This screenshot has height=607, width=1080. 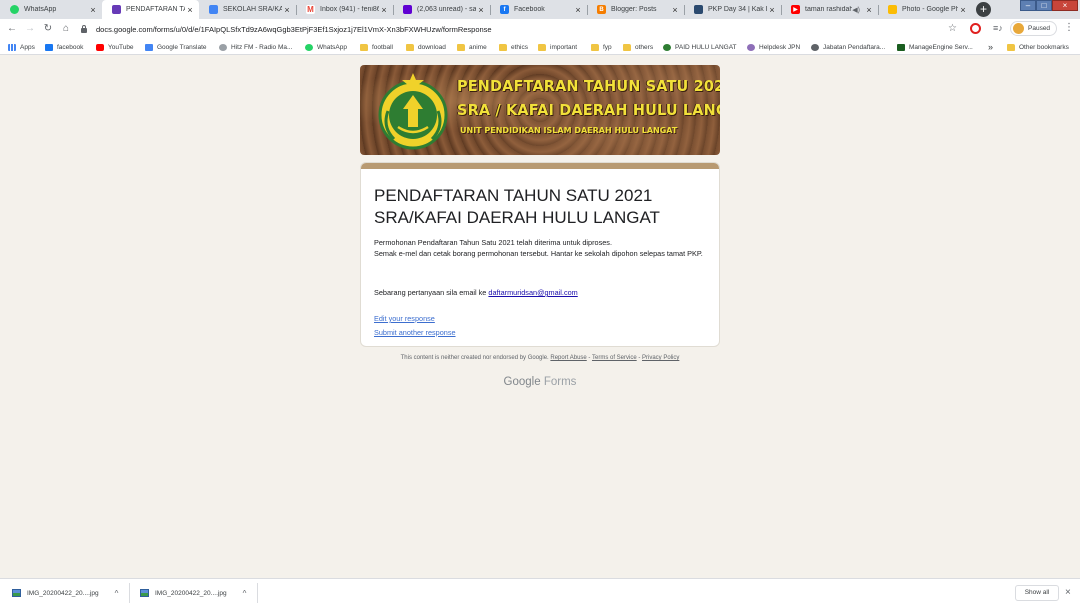 I want to click on bookmark-folder-ethics: ethics, so click(x=513, y=47).